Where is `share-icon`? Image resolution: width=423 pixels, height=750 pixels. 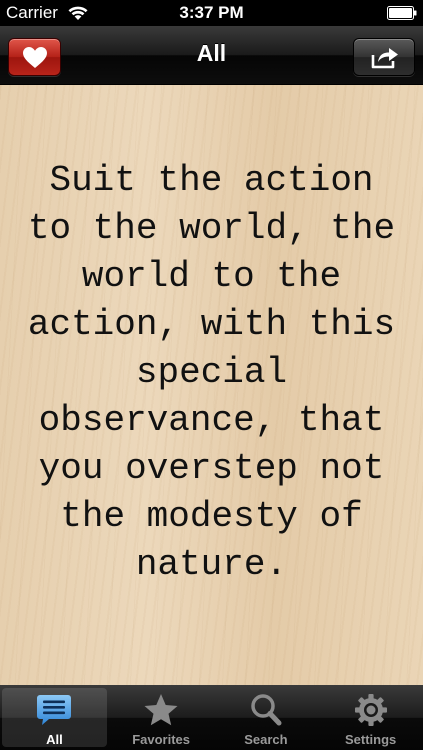 share-icon is located at coordinates (384, 58).